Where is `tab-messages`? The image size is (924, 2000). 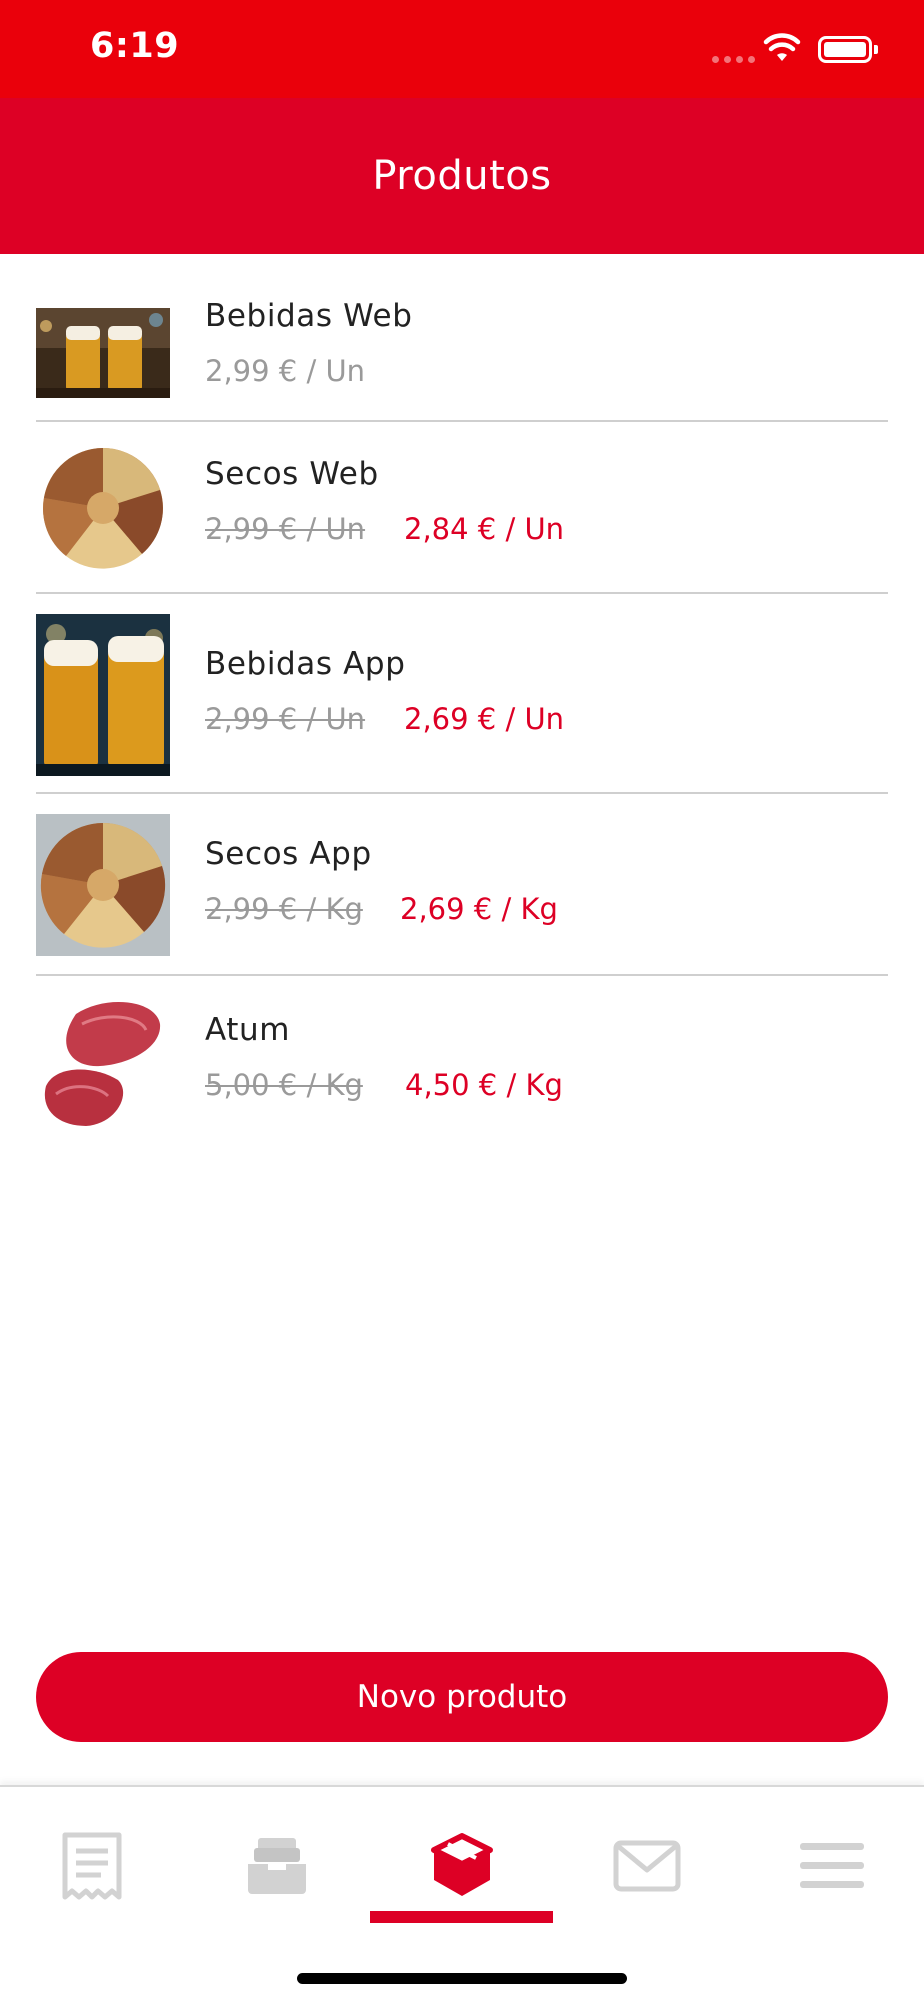 tab-messages is located at coordinates (647, 1866).